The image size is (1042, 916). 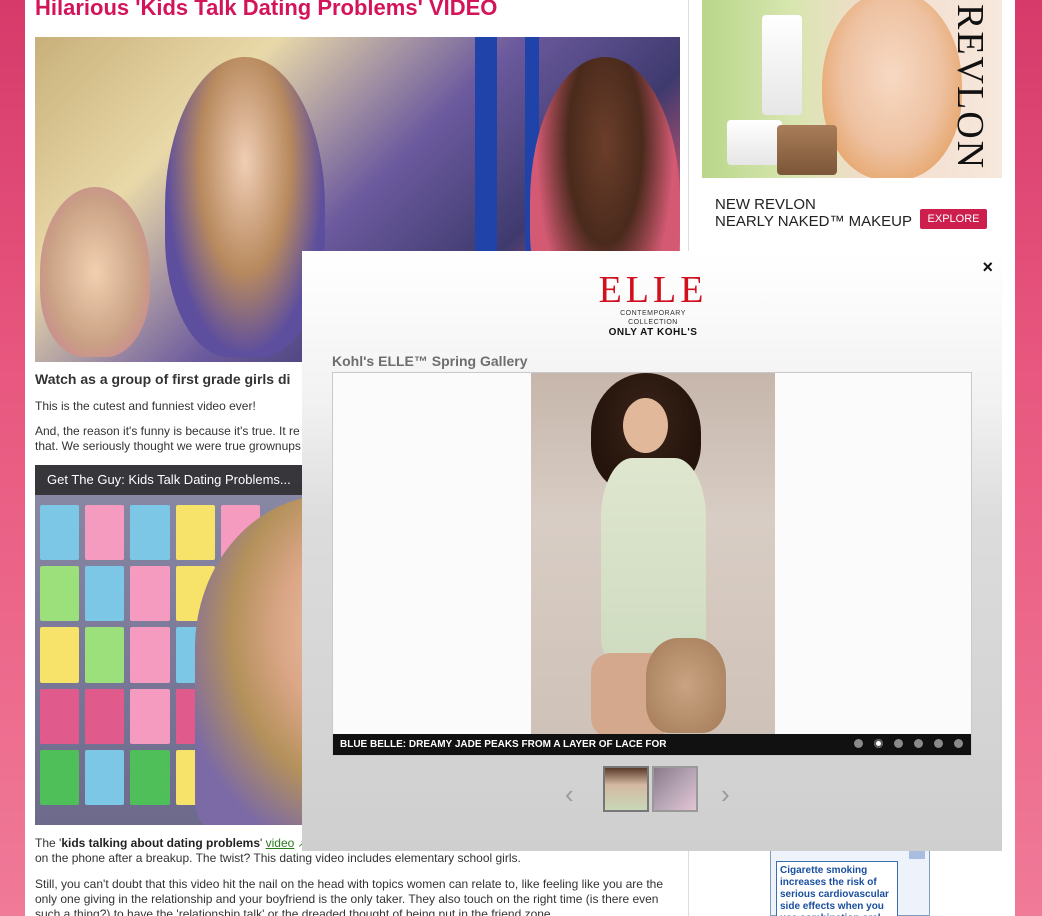 What do you see at coordinates (653, 318) in the screenshot?
I see `logo-sub: CONTEMPORARY COLLECTION` at bounding box center [653, 318].